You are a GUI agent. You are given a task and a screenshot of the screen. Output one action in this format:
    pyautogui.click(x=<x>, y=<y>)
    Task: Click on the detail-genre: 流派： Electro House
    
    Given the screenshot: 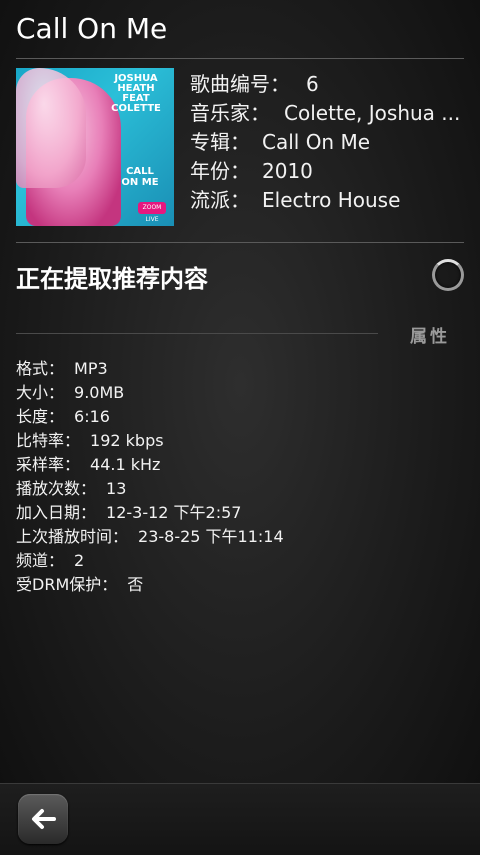 What is the action you would take?
    pyautogui.click(x=330, y=200)
    